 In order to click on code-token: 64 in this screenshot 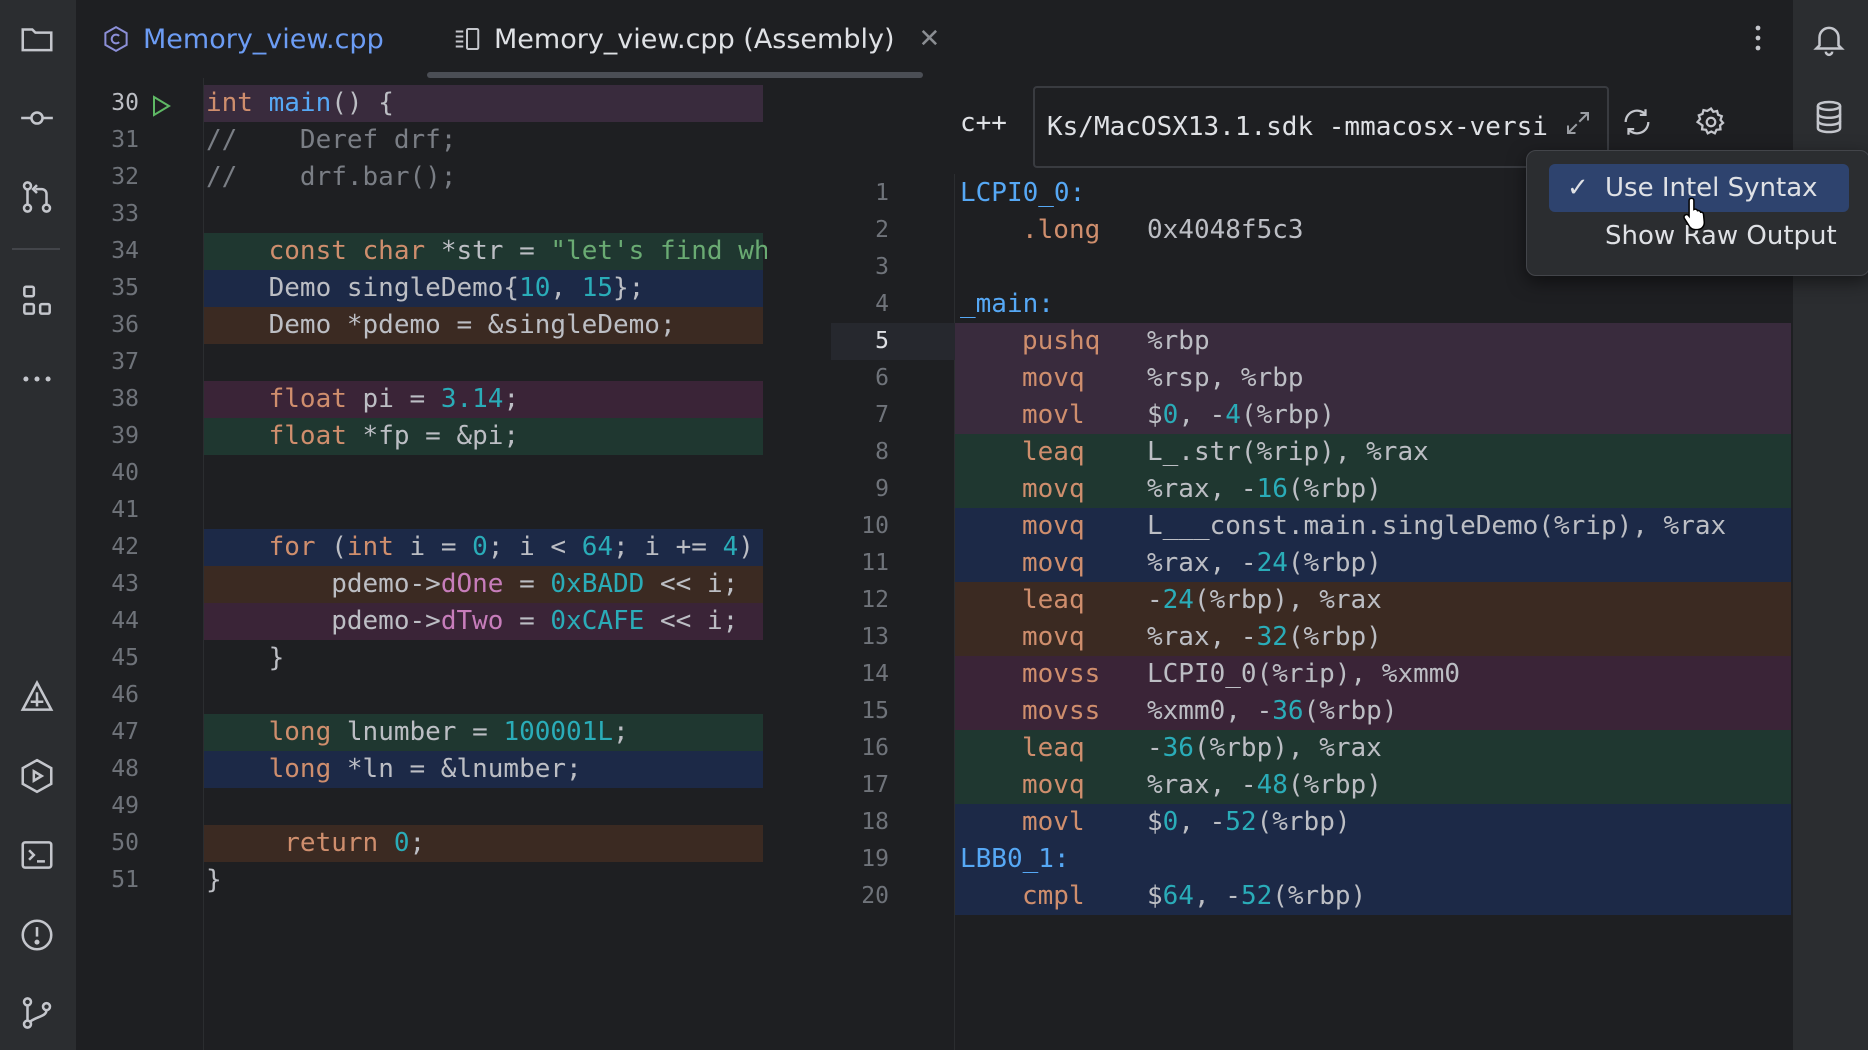, I will do `click(597, 547)`.